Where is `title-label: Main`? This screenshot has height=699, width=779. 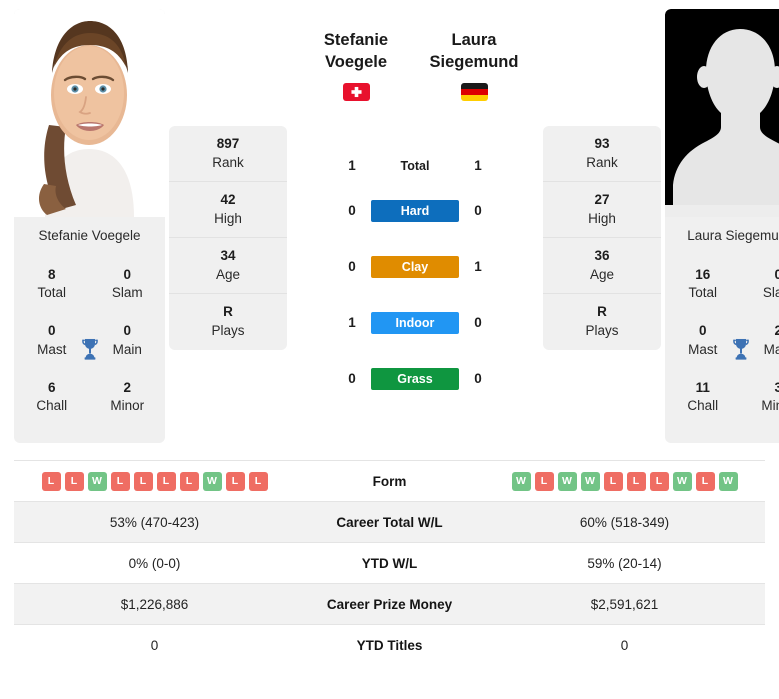 title-label: Main is located at coordinates (771, 349).